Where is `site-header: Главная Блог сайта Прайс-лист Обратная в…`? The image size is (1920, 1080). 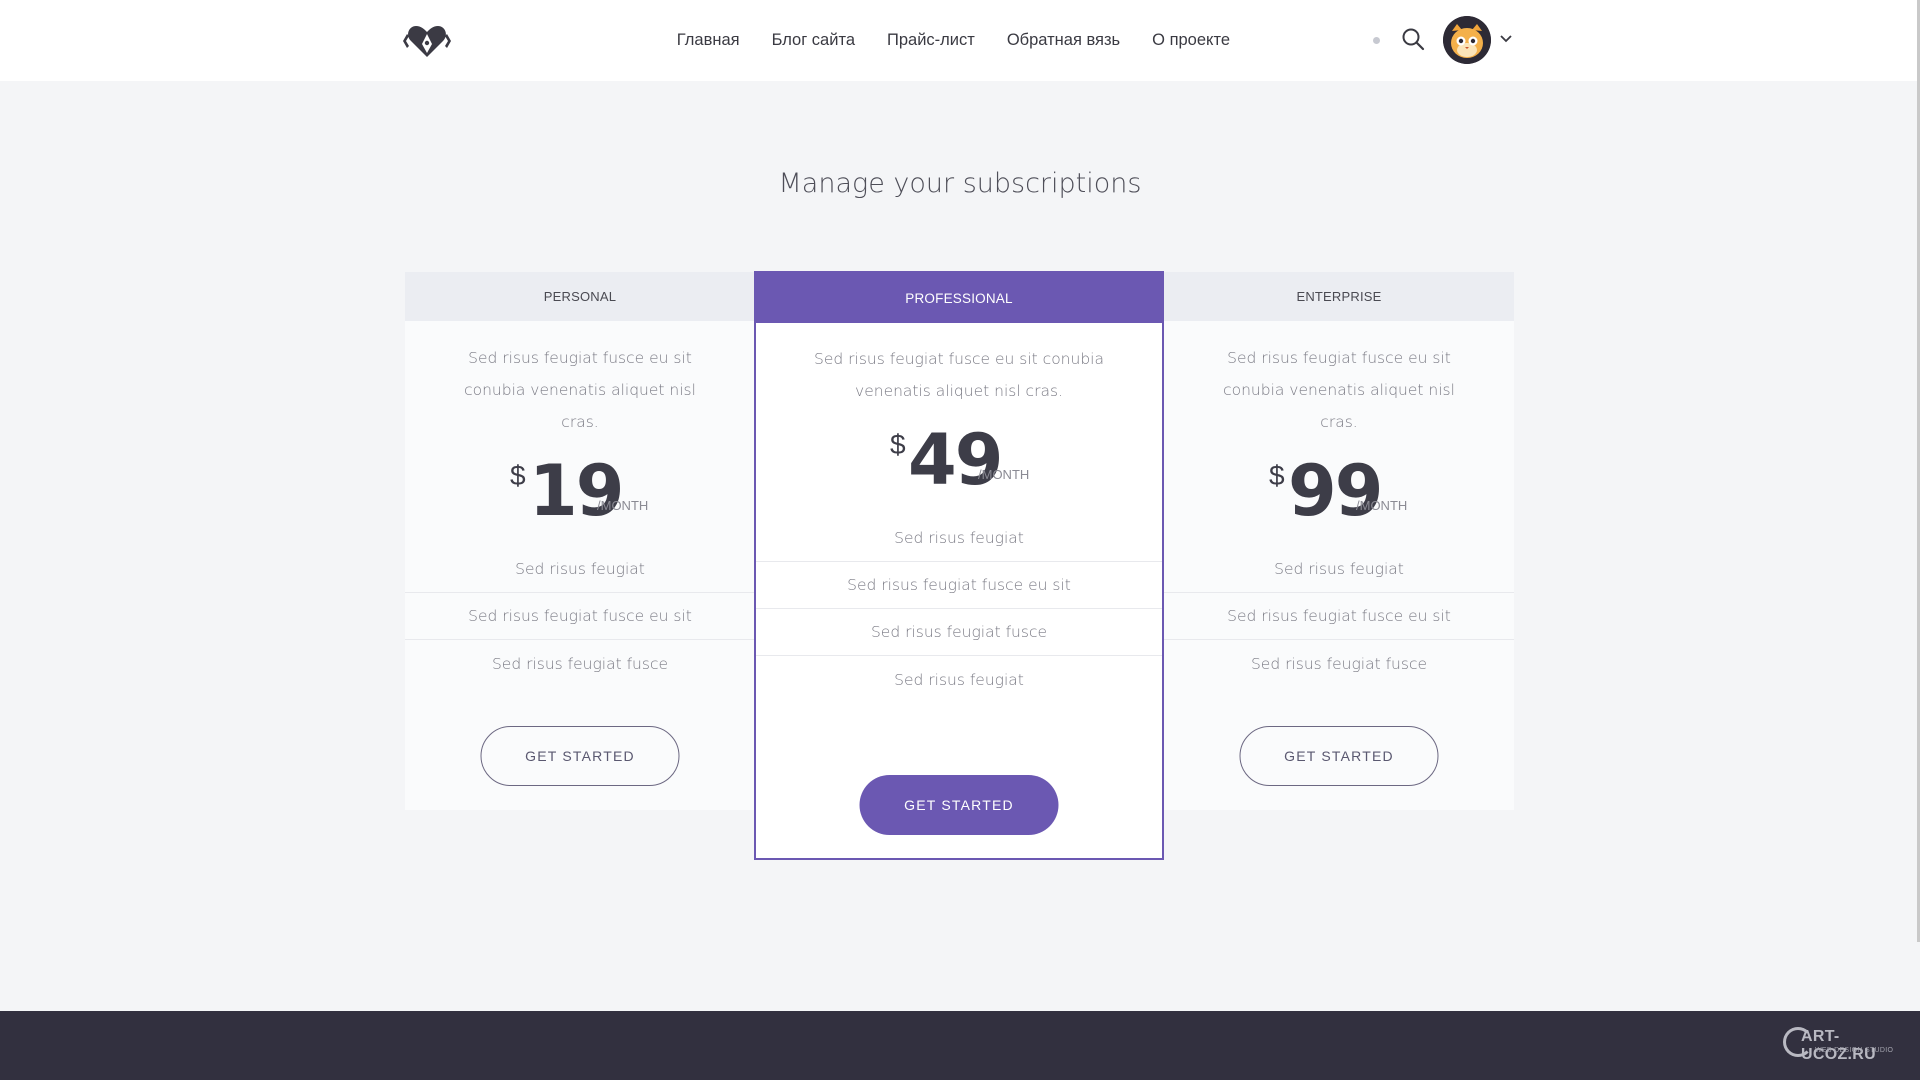 site-header: Главная Блог сайта Прайс-лист Обратная в… is located at coordinates (960, 40).